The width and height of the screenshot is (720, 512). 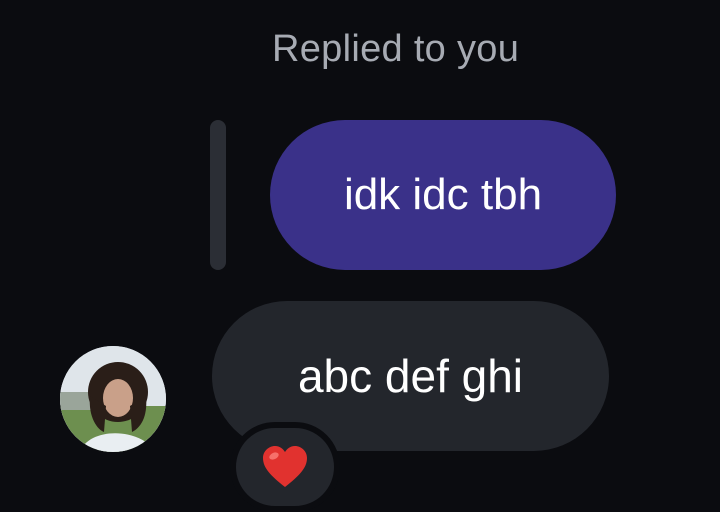 I want to click on quoted-message-bubble: idk idc tbh, so click(x=443, y=195).